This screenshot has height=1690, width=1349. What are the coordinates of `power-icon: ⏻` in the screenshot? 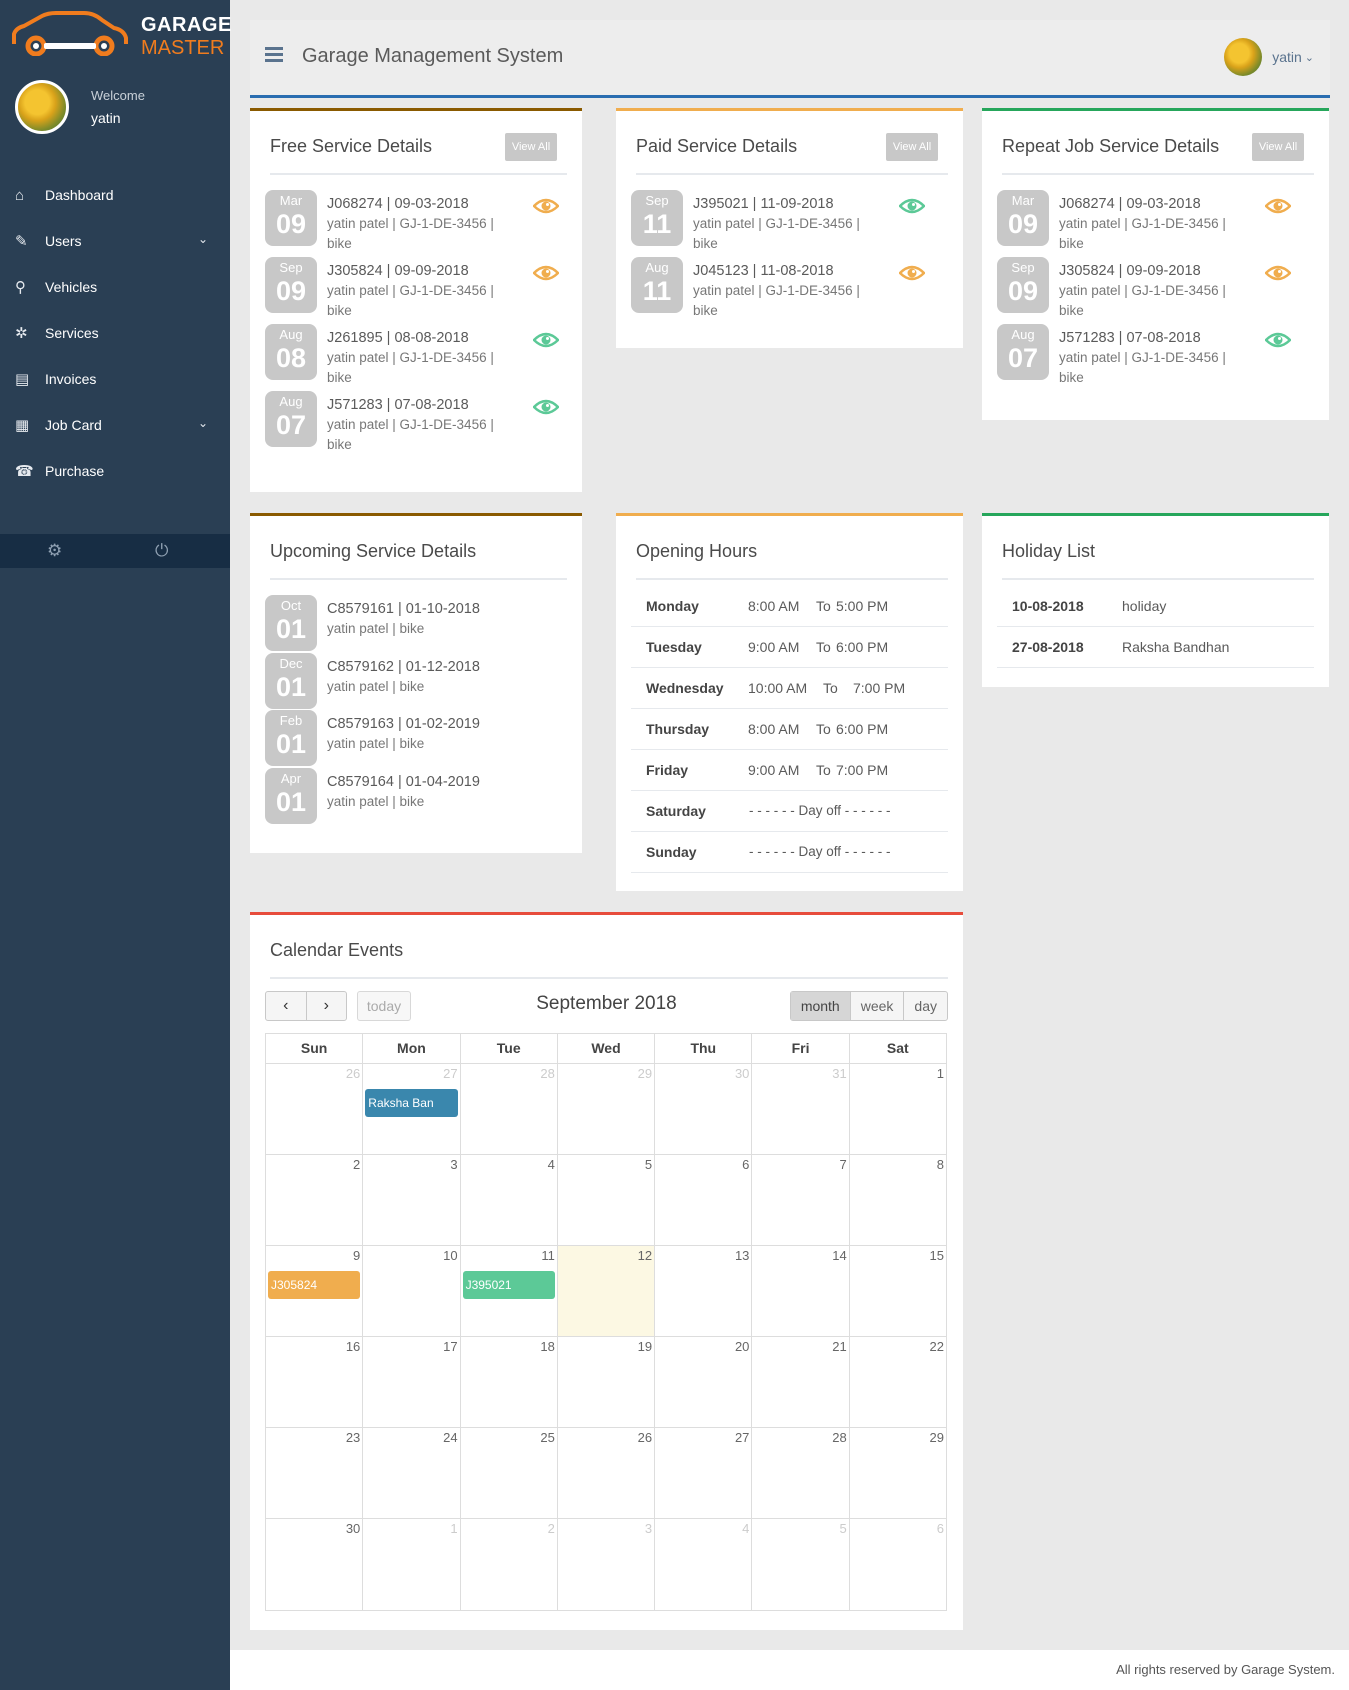 It's located at (161, 551).